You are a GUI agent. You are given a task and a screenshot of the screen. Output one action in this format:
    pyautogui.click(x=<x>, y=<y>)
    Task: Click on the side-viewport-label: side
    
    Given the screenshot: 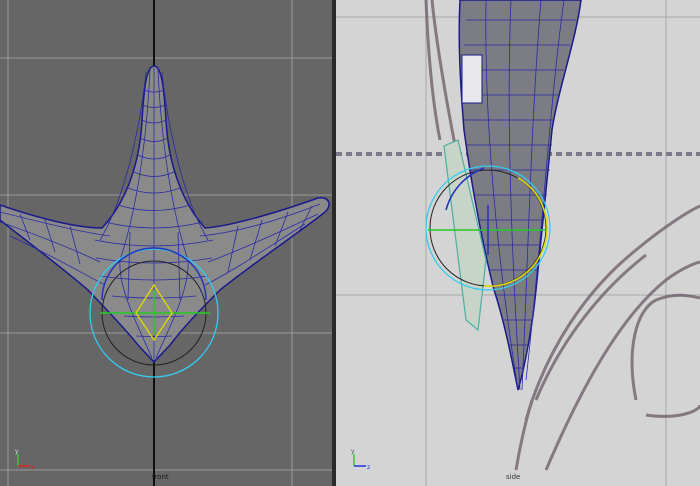 What is the action you would take?
    pyautogui.click(x=513, y=477)
    